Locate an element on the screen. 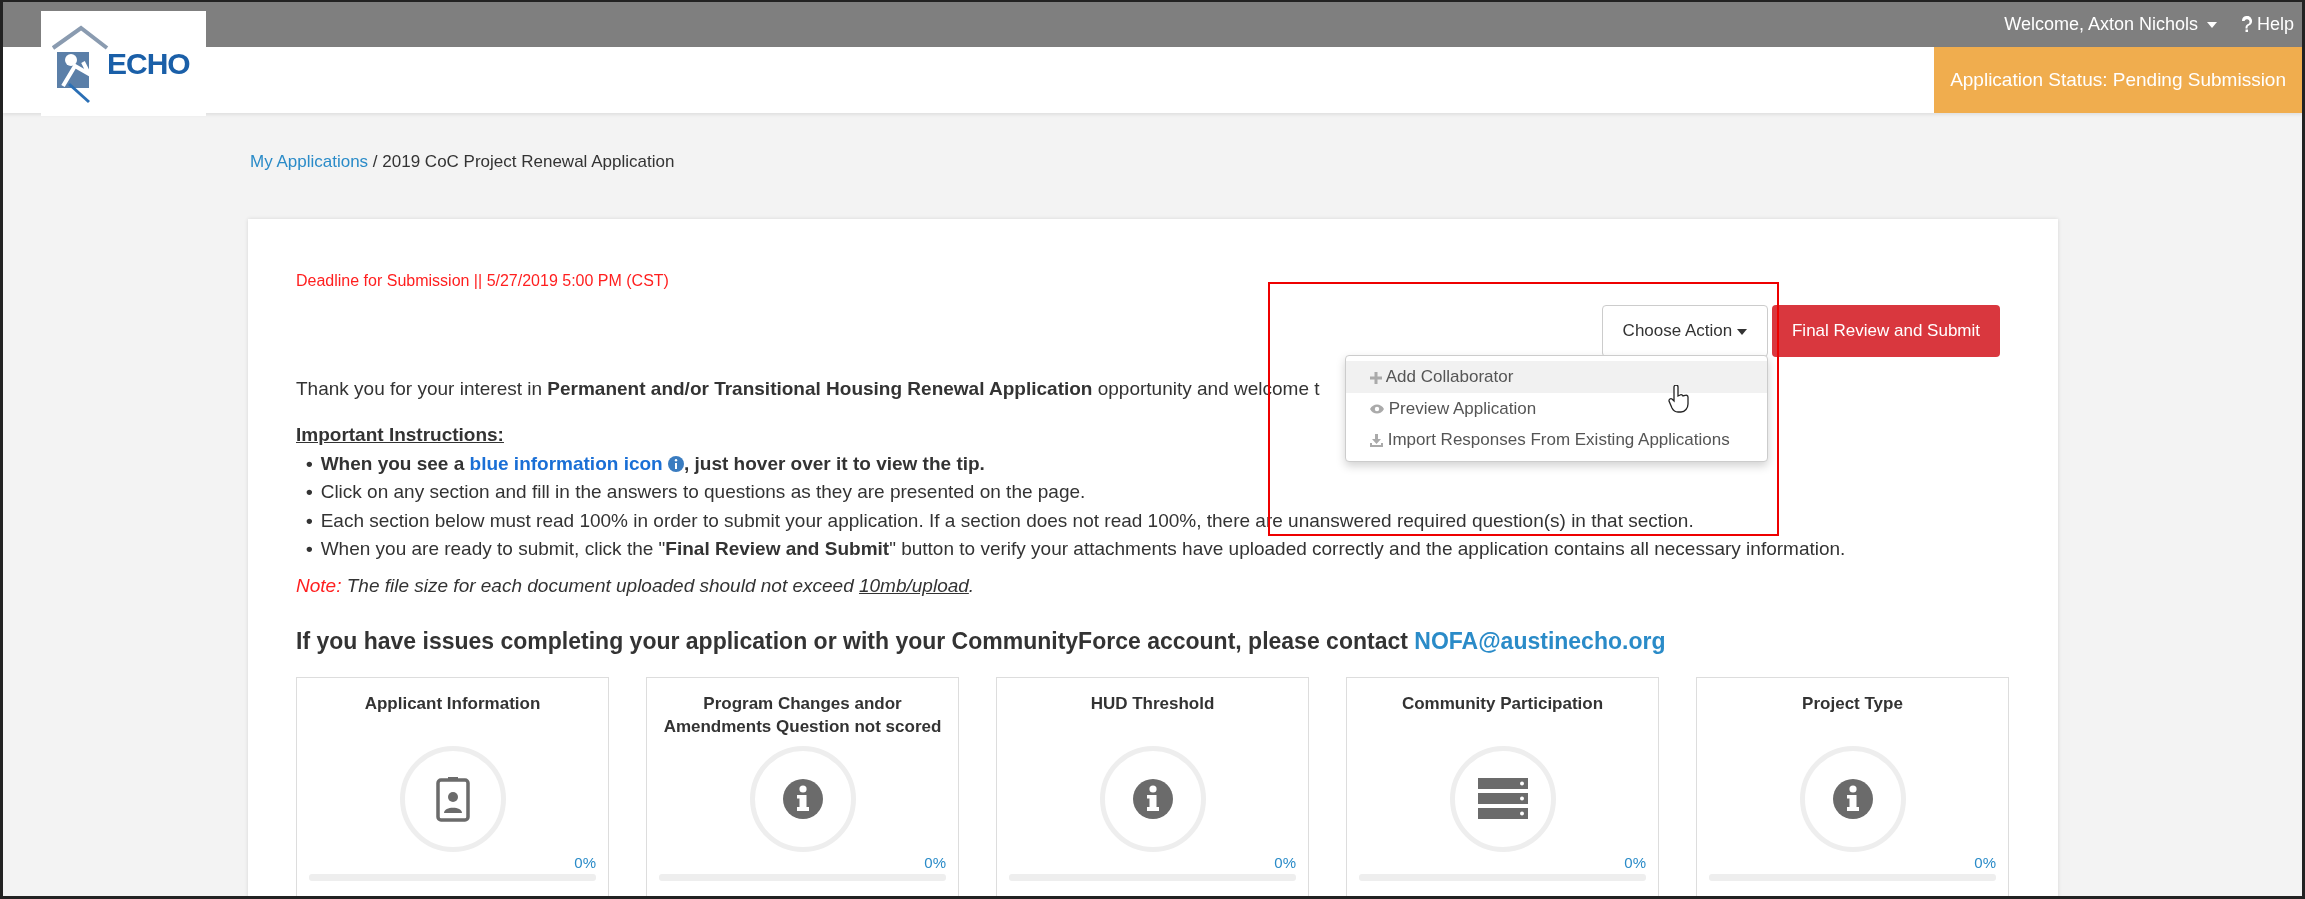  breadcrumb-text: 2019 CoC Project Renewal Application is located at coordinates (528, 161).